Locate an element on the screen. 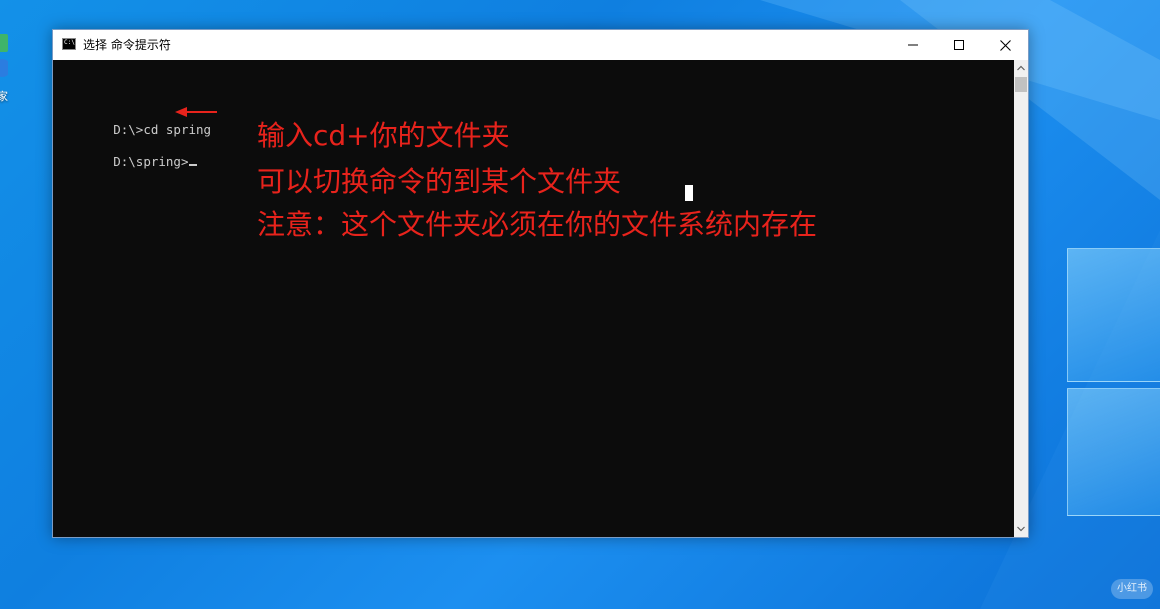  console-line-2-text: D:\spring> is located at coordinates (151, 161).